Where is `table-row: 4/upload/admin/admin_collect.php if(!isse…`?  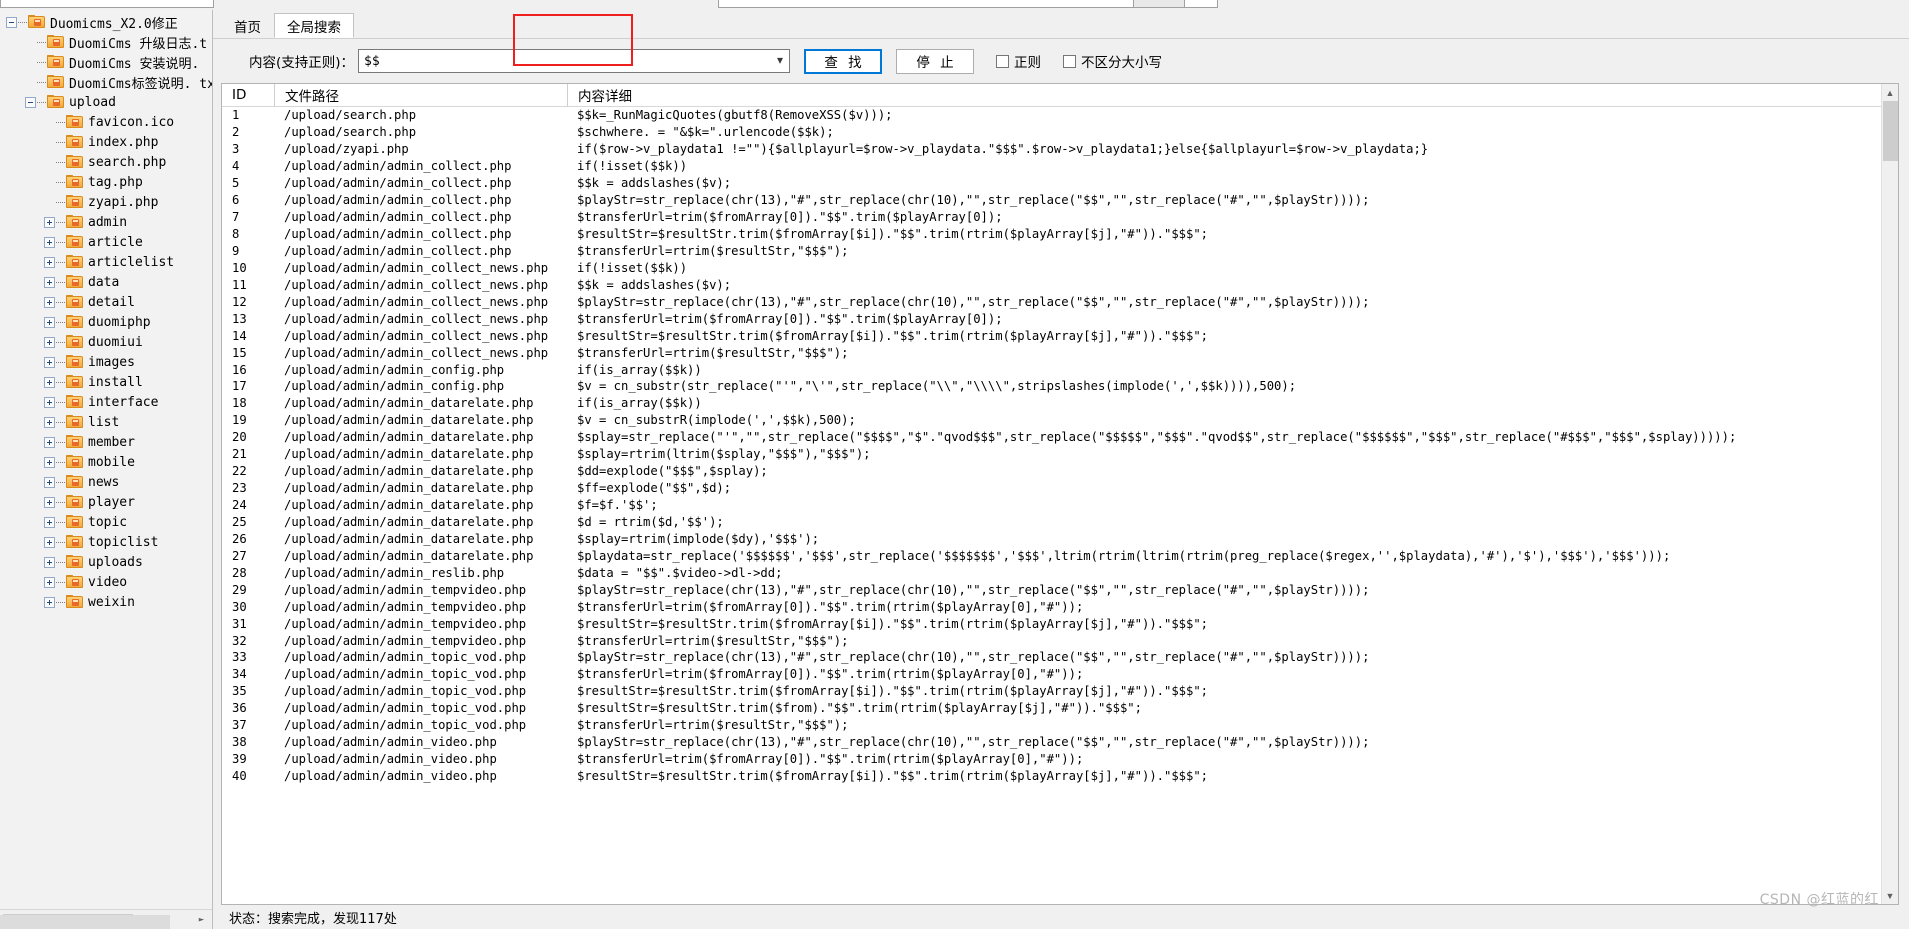
table-row: 4/upload/admin/admin_collect.php if(!isse… is located at coordinates (1051, 166).